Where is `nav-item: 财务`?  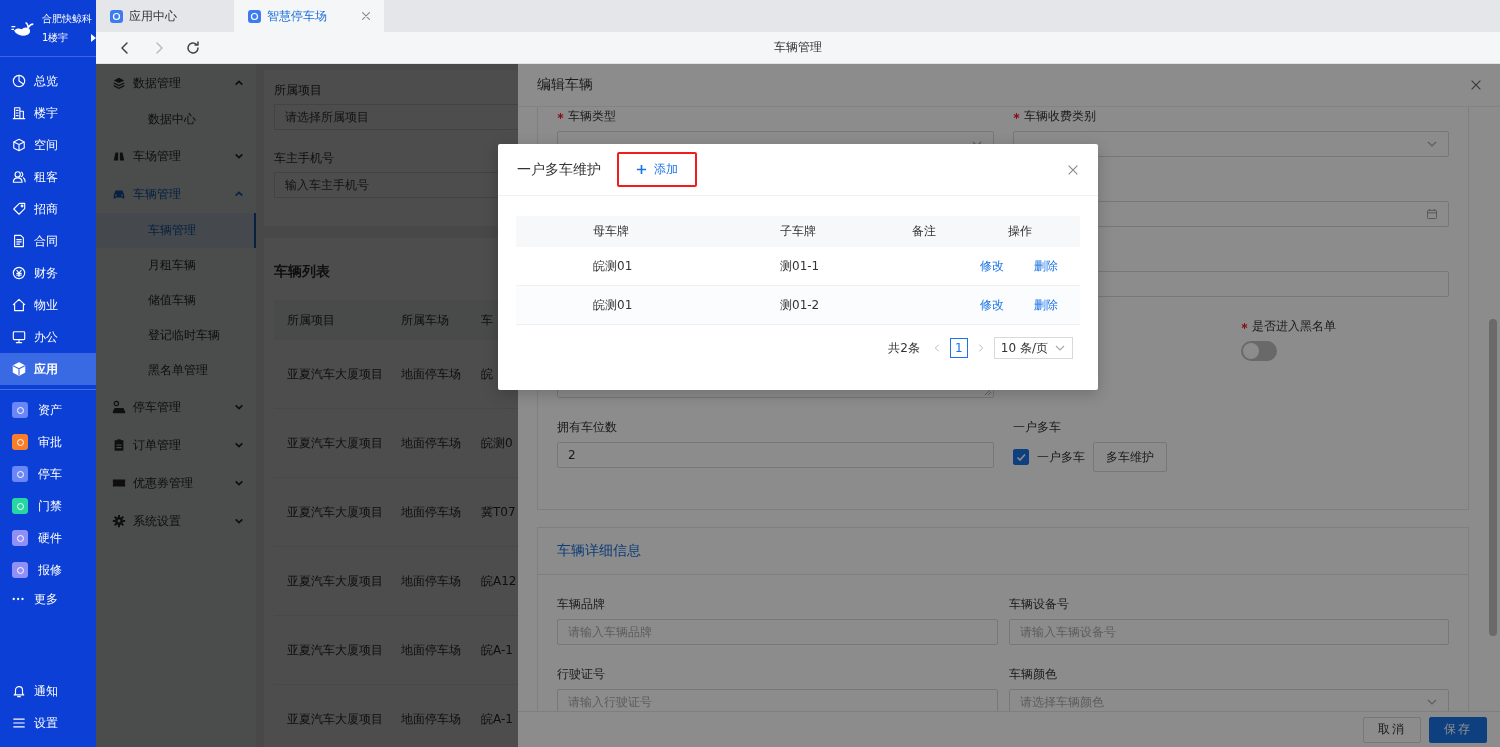
nav-item: 财务 is located at coordinates (48, 273).